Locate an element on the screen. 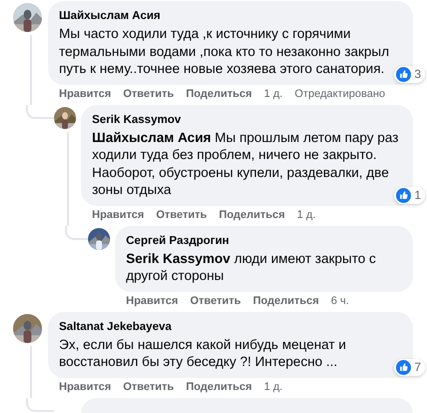 The height and width of the screenshot is (413, 427). author-name: Saltanat Jekebayeva is located at coordinates (115, 327).